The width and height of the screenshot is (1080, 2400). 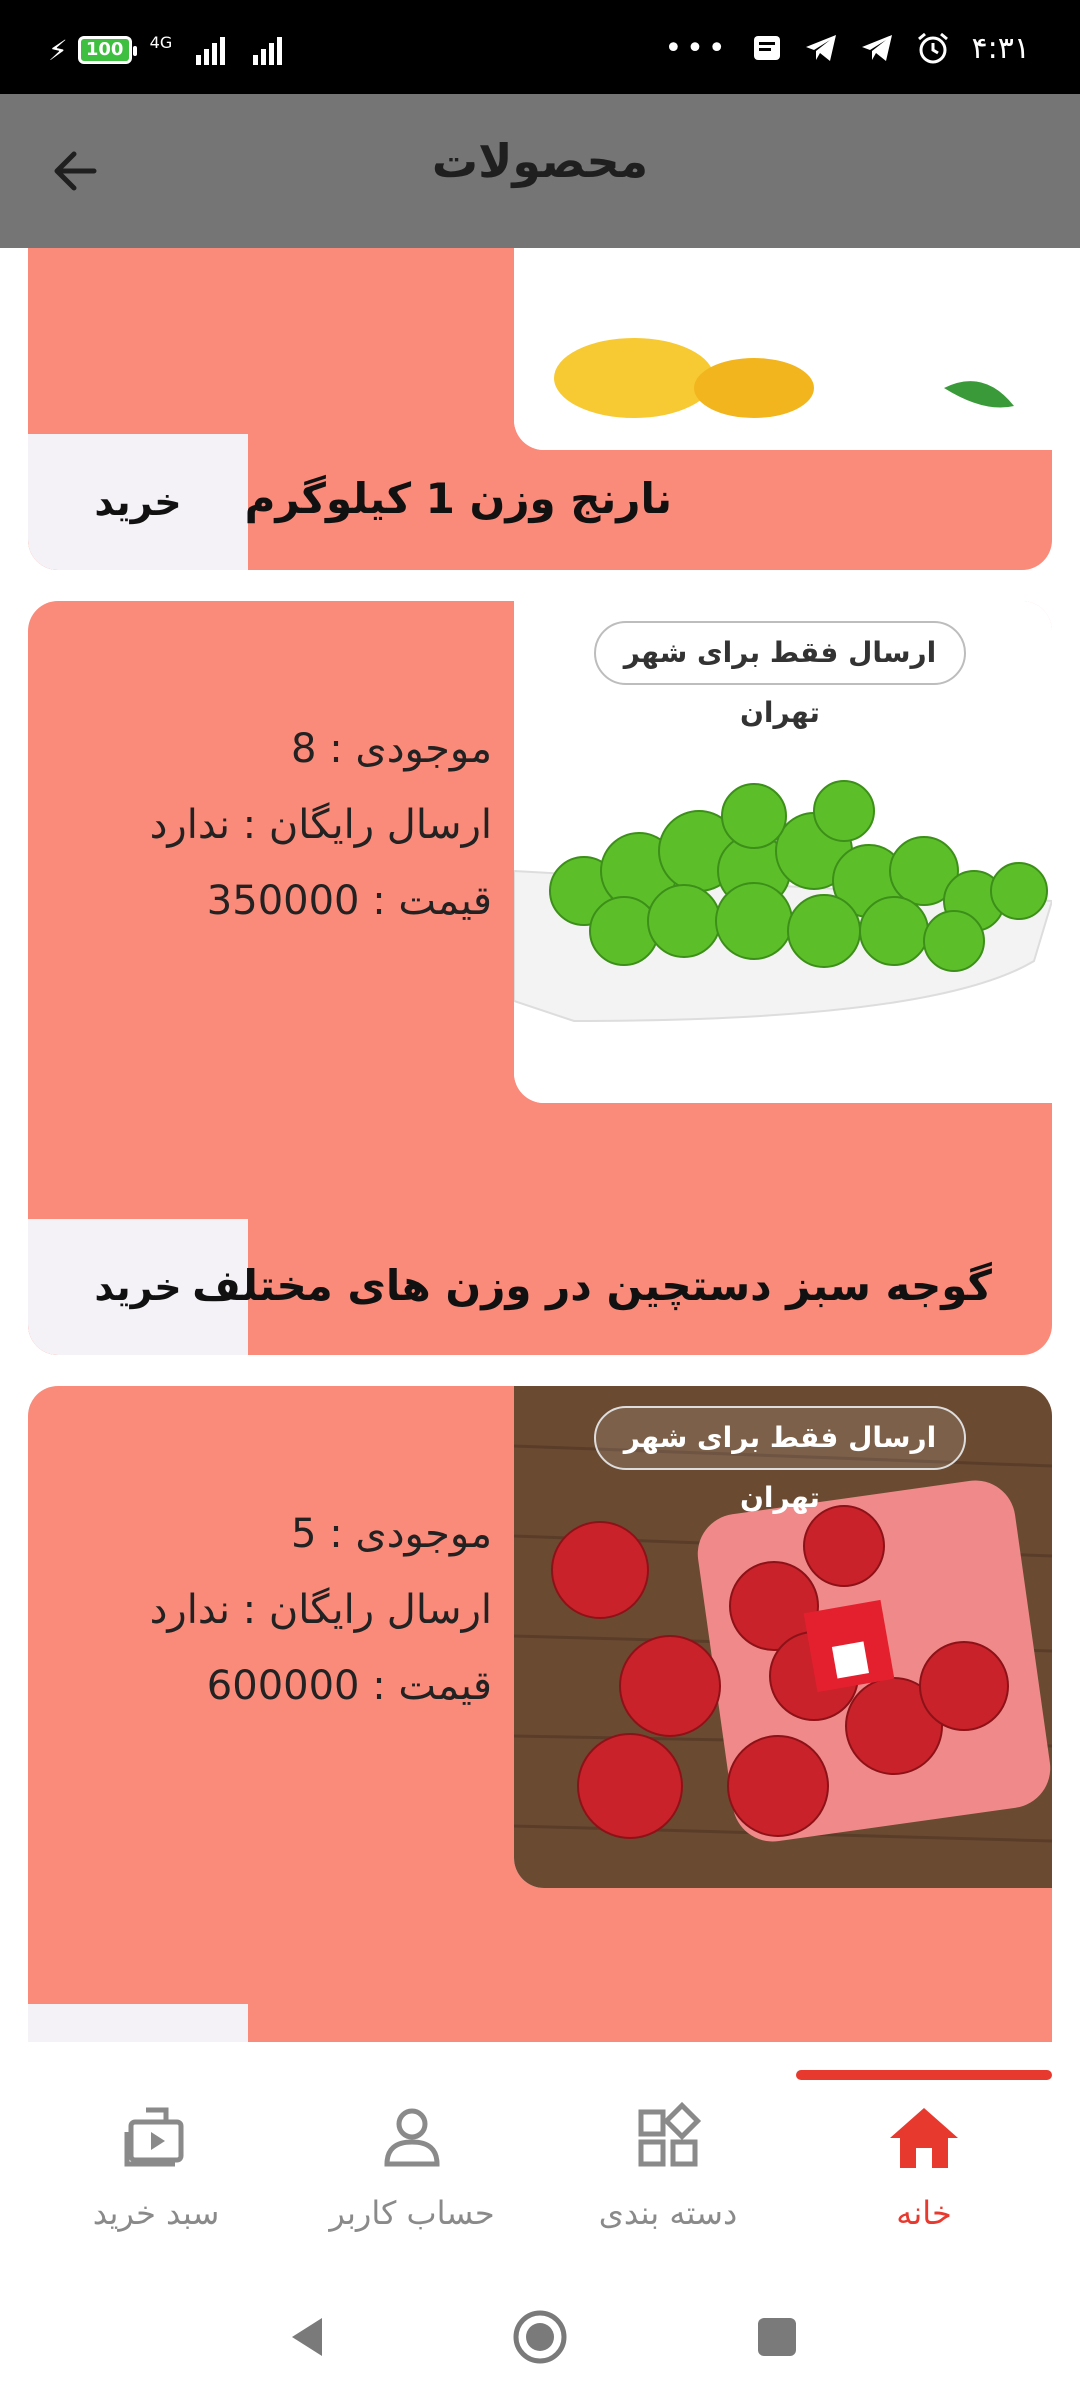 What do you see at coordinates (924, 2138) in the screenshot?
I see `home-icon` at bounding box center [924, 2138].